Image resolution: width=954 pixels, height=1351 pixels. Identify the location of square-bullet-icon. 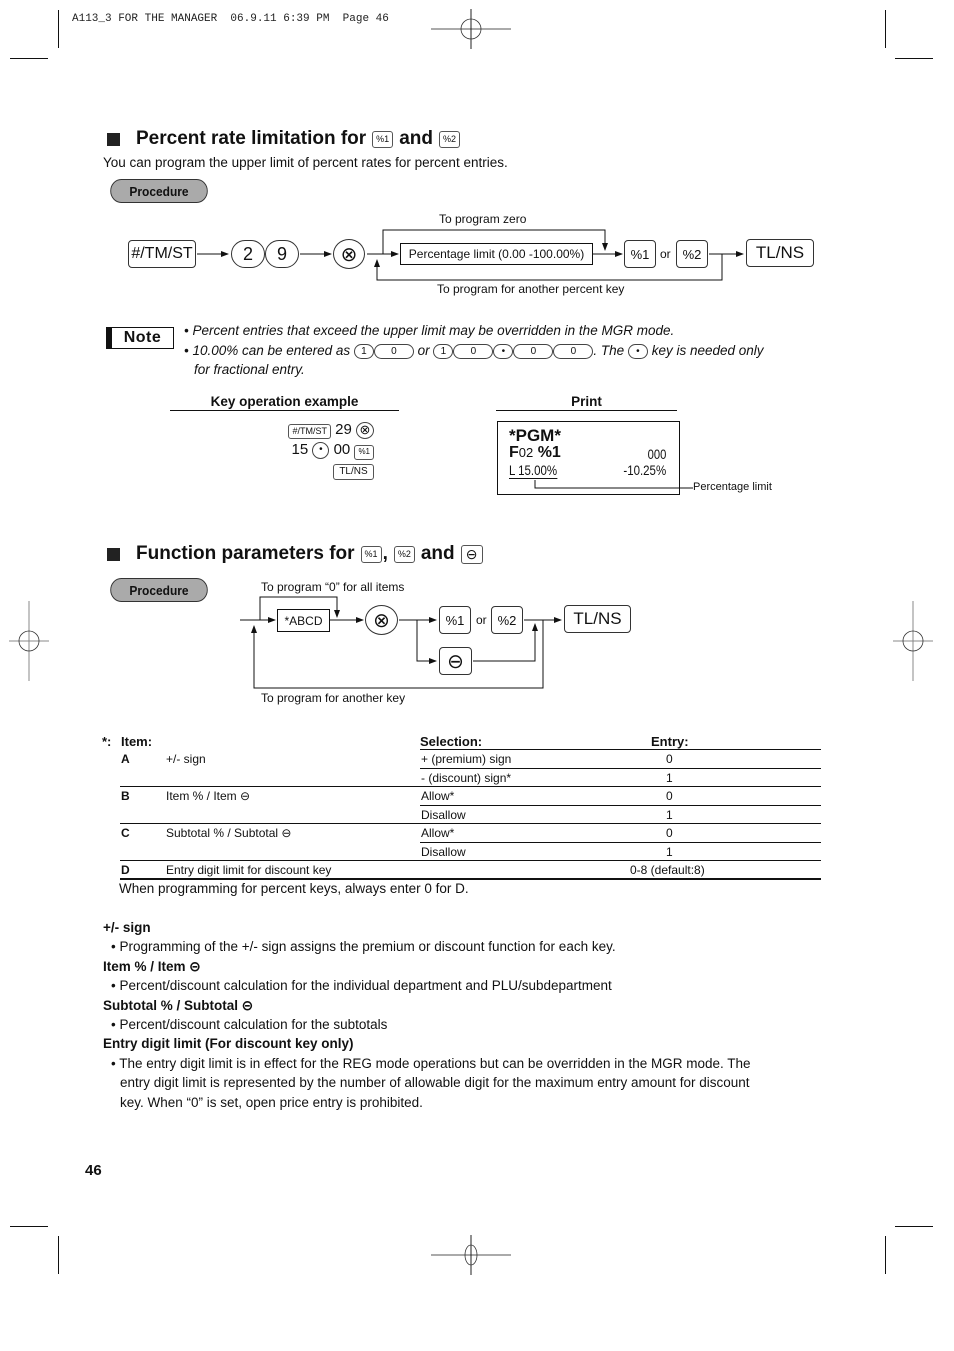
(113, 554).